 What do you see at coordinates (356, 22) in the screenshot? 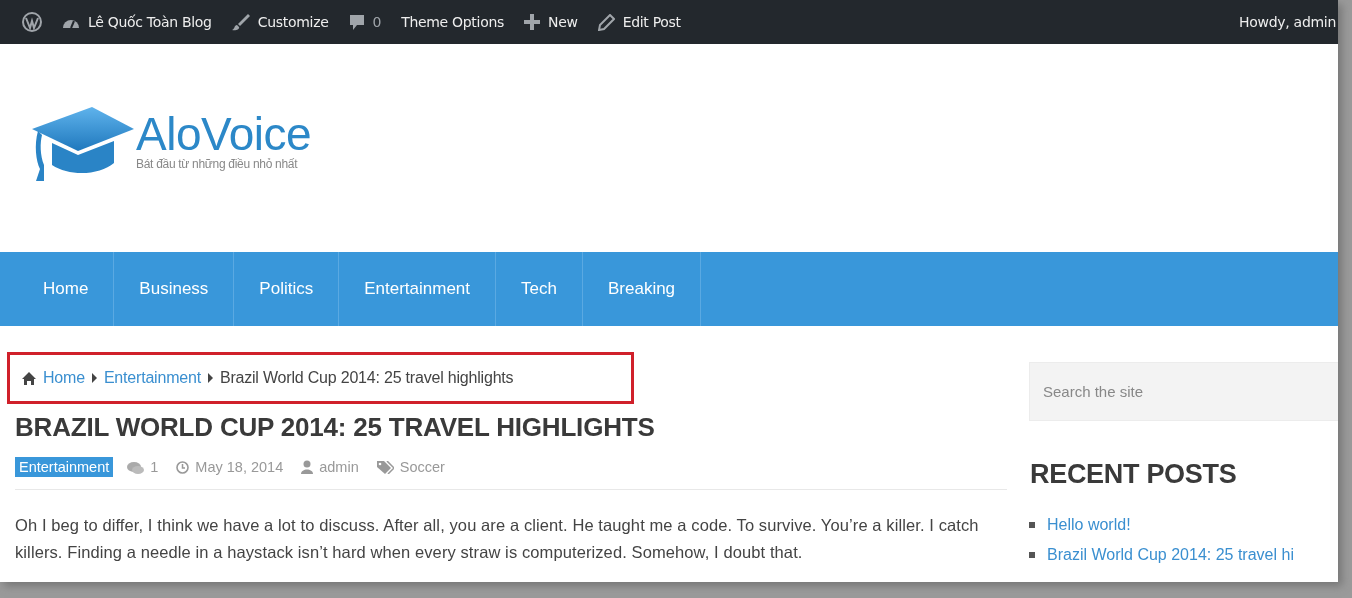
I see `speech-bubble-icon` at bounding box center [356, 22].